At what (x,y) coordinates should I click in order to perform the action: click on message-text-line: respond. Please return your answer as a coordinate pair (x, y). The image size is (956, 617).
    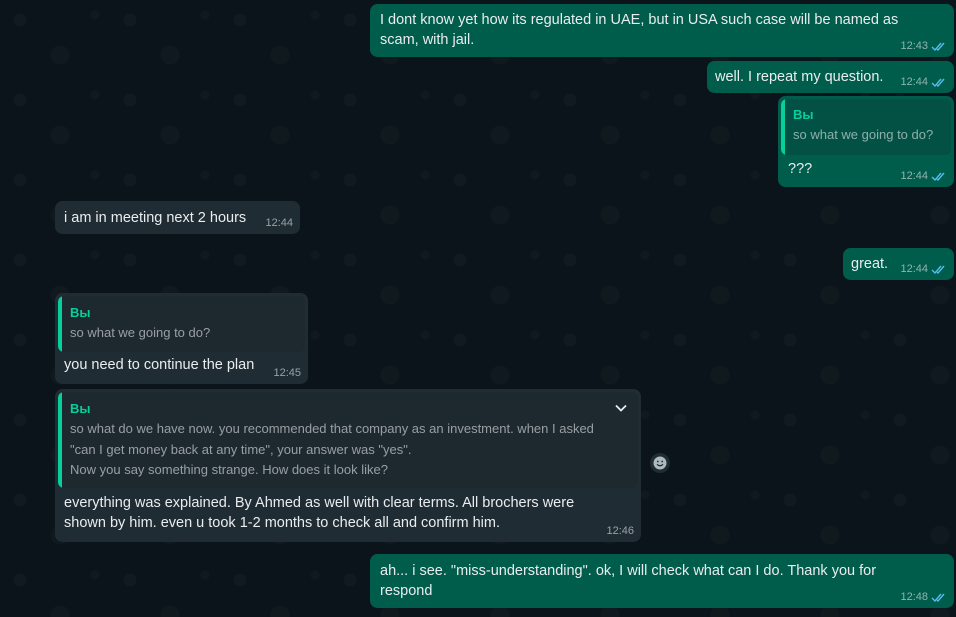
    Looking at the image, I should click on (406, 591).